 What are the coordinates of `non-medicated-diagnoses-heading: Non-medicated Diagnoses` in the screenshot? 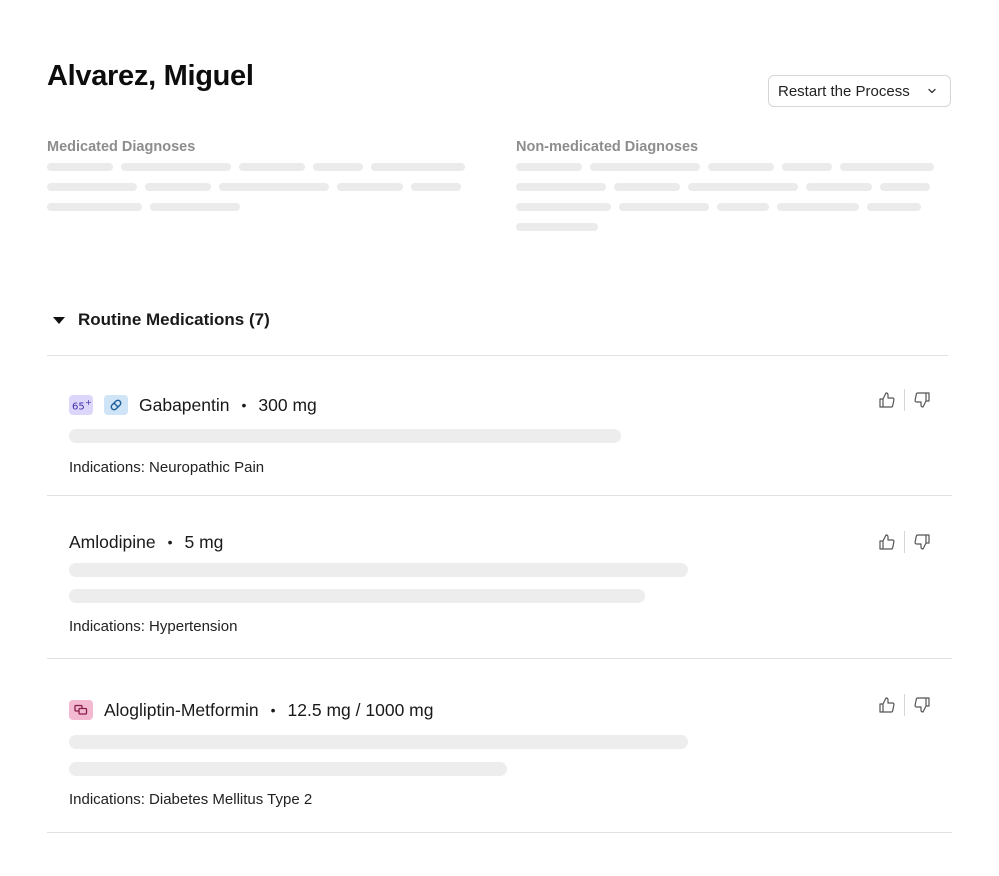 It's located at (607, 147).